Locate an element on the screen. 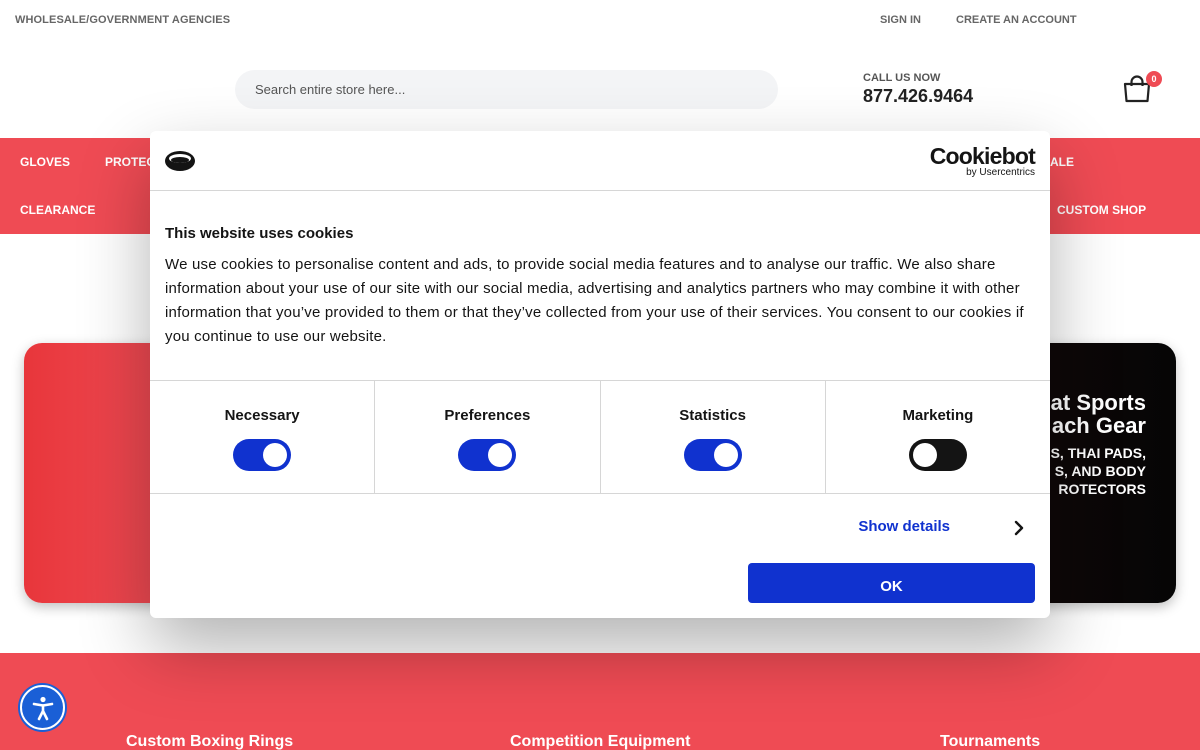 The width and height of the screenshot is (1200, 750). toggle-label: Marketing is located at coordinates (938, 415).